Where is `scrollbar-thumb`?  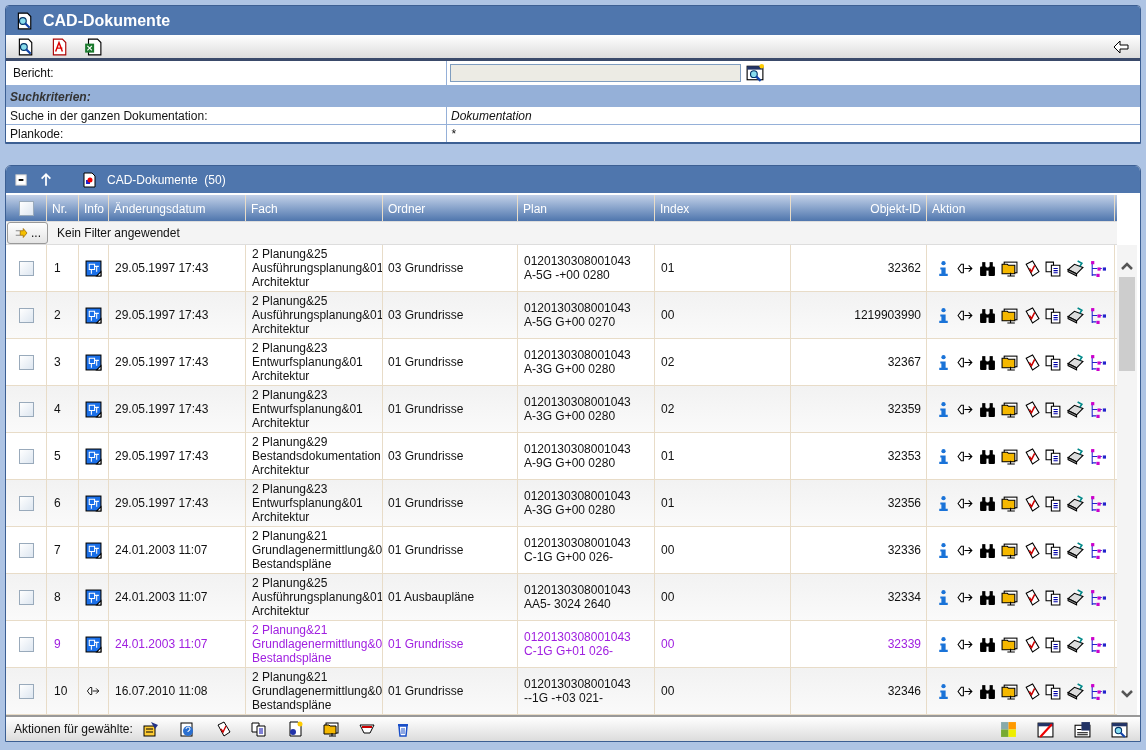 scrollbar-thumb is located at coordinates (1127, 324).